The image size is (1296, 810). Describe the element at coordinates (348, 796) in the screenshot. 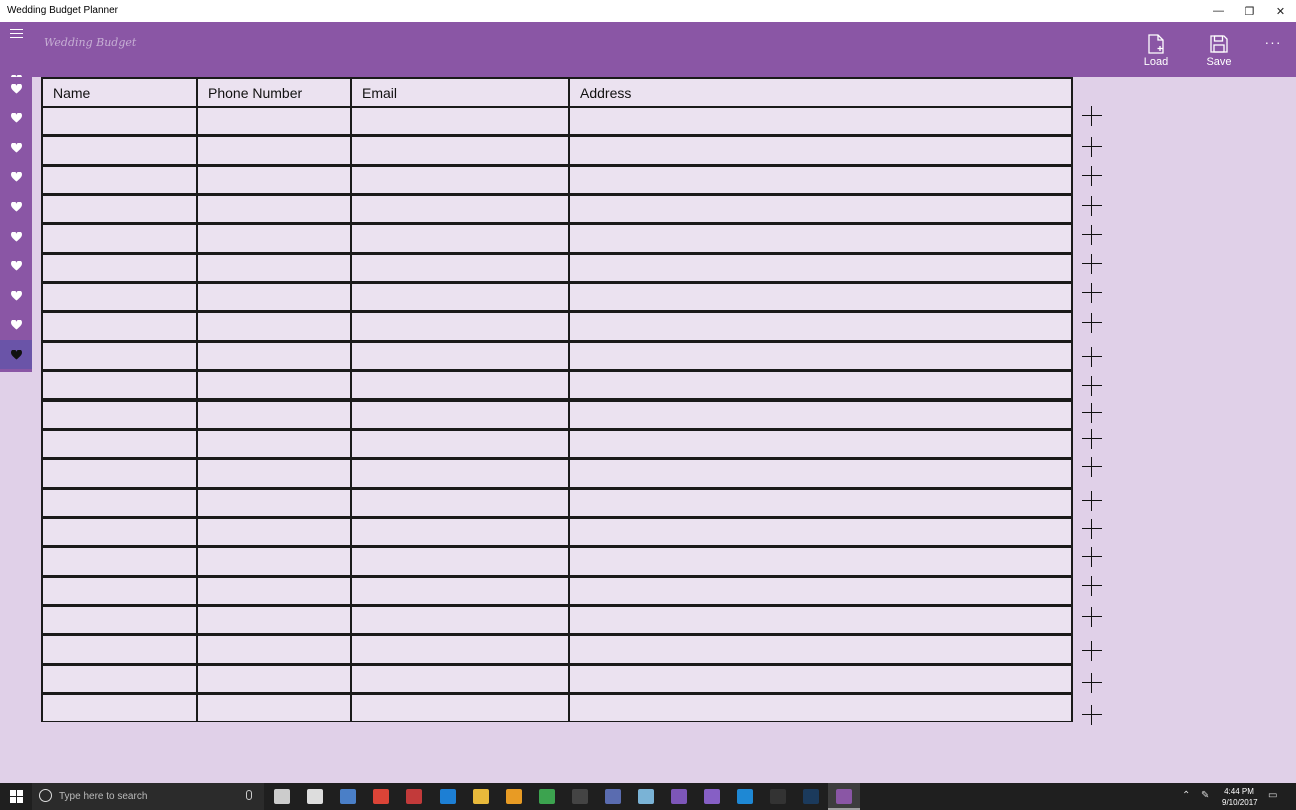

I see `mail-app-icon` at that location.